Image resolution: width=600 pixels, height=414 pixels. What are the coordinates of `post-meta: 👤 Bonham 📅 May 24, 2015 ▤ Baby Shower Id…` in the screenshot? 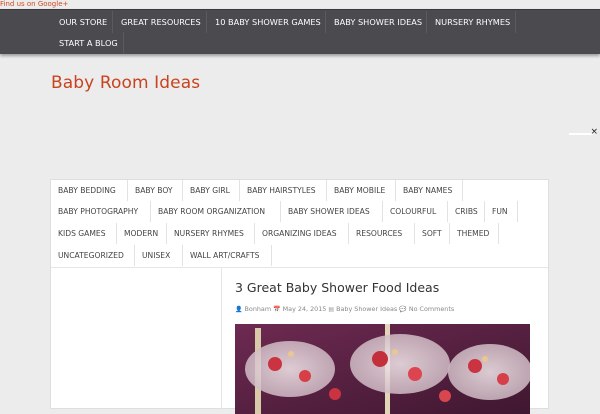 It's located at (344, 309).